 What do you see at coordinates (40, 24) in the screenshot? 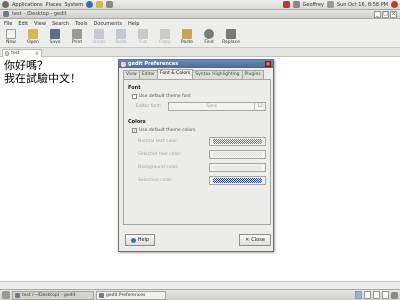
I see `menu-view: View` at bounding box center [40, 24].